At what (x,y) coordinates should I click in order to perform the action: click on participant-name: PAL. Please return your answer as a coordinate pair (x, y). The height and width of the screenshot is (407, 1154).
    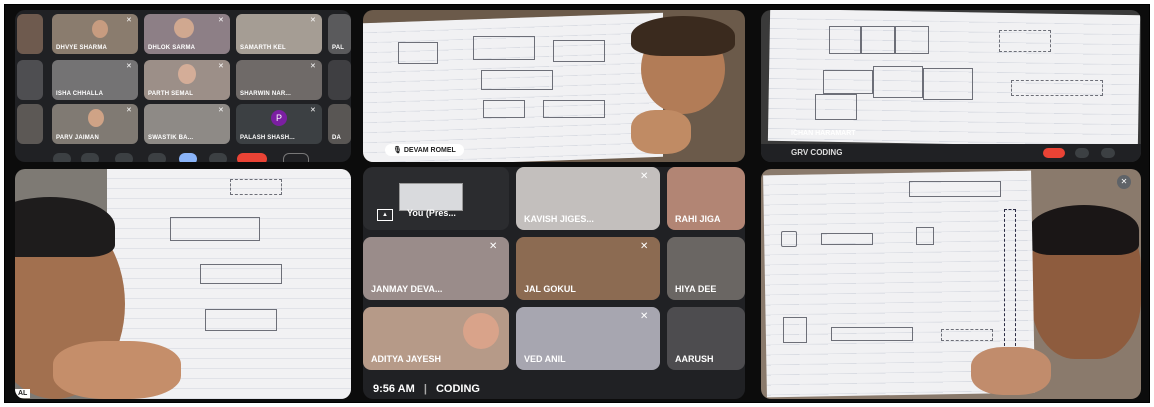
    Looking at the image, I should click on (338, 48).